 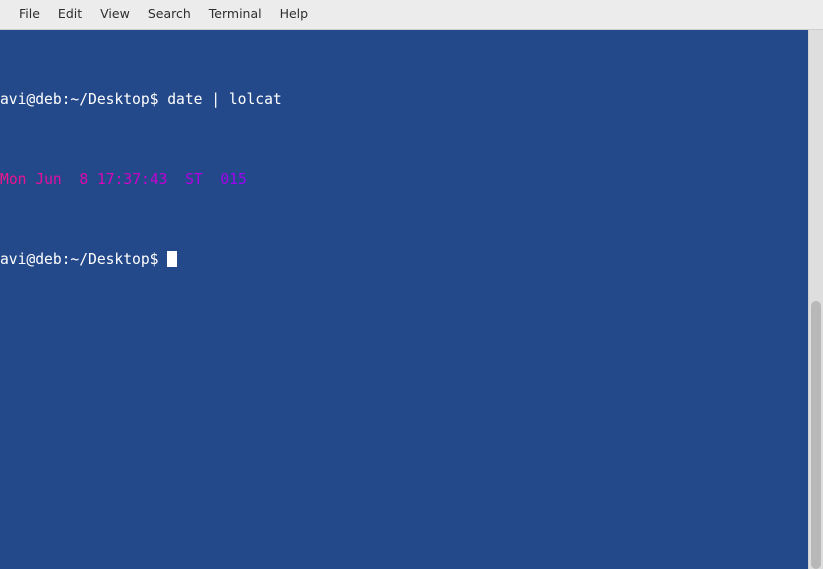 What do you see at coordinates (169, 14) in the screenshot?
I see `menu-search: Search` at bounding box center [169, 14].